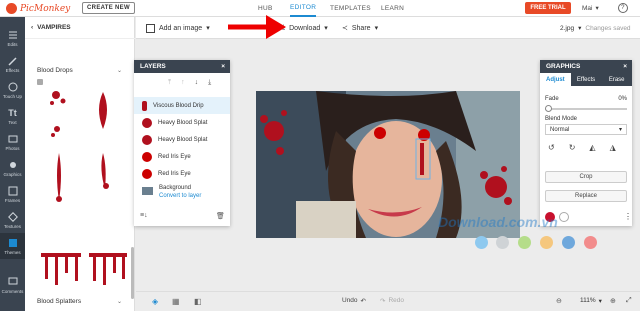 The width and height of the screenshot is (640, 311). What do you see at coordinates (220, 216) in the screenshot?
I see `trash-icon: 🗑` at bounding box center [220, 216].